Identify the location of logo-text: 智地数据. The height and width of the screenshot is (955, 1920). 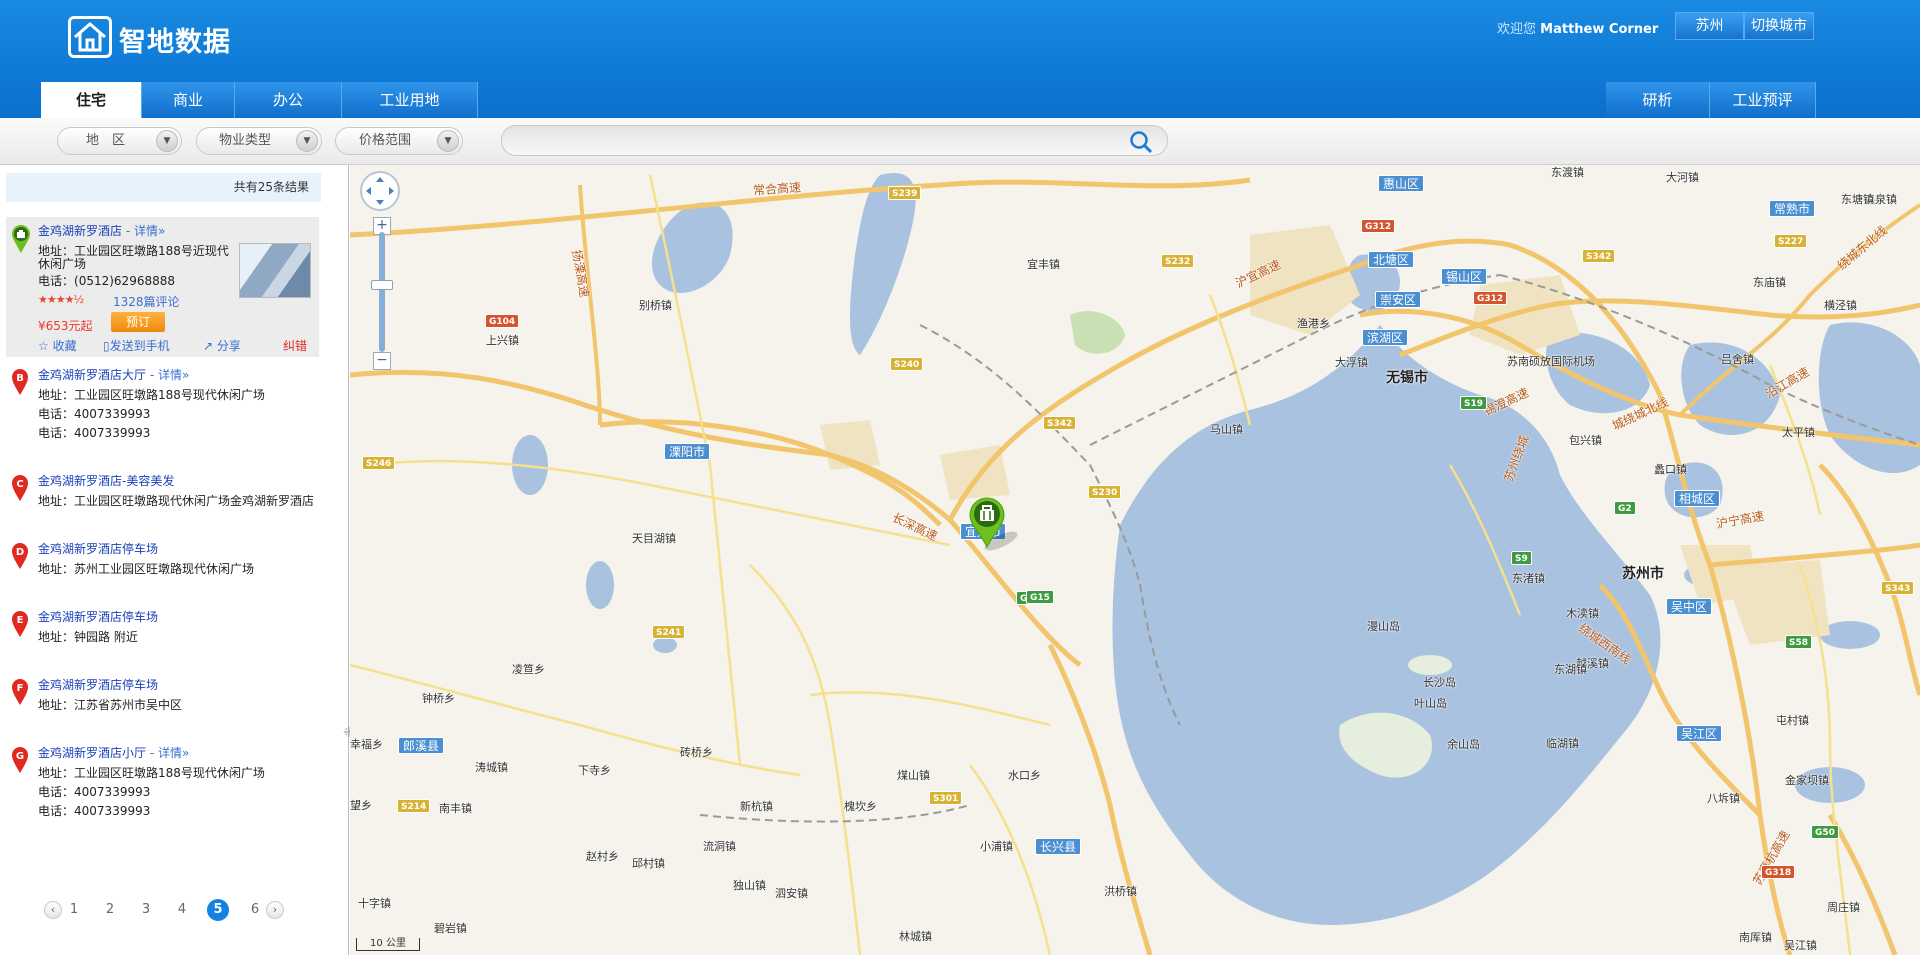
(175, 39).